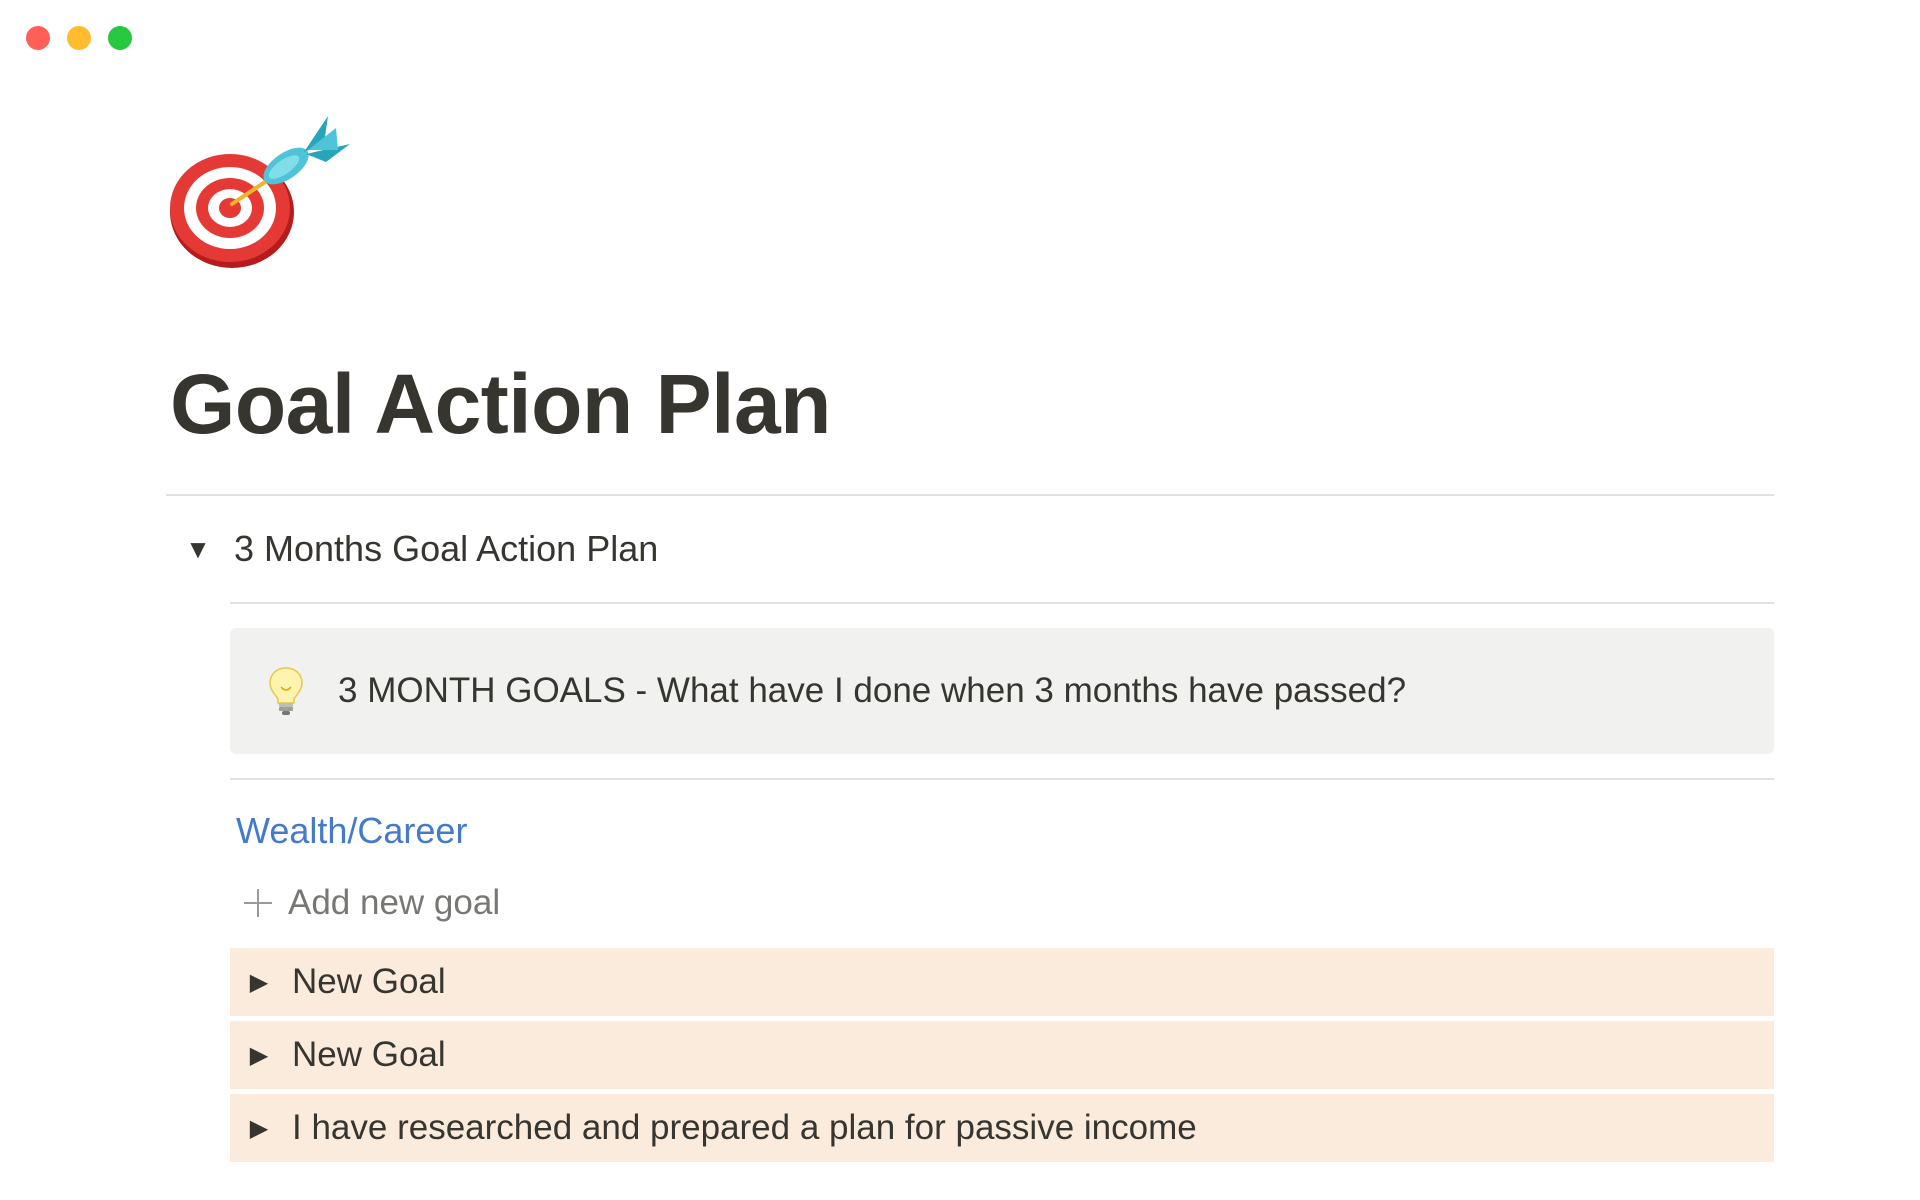  I want to click on lightbulb-icon, so click(286, 691).